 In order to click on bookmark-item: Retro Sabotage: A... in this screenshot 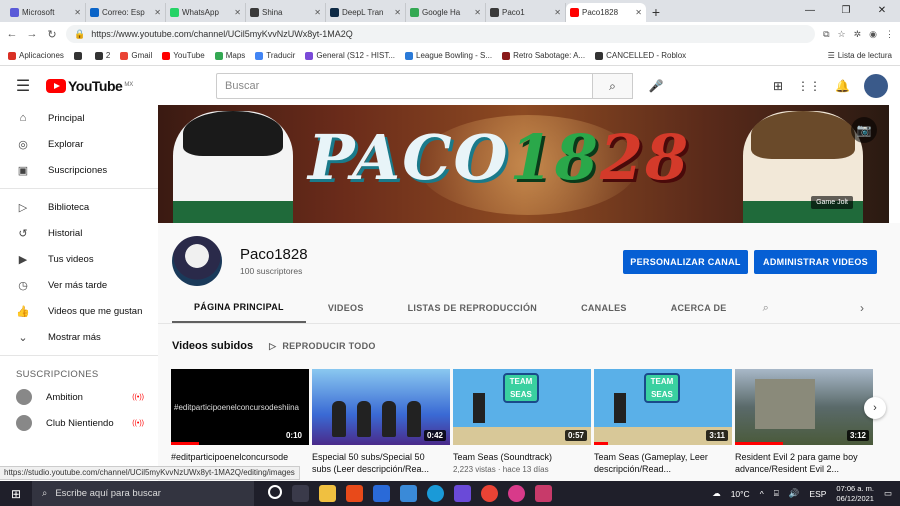, I will do `click(543, 55)`.